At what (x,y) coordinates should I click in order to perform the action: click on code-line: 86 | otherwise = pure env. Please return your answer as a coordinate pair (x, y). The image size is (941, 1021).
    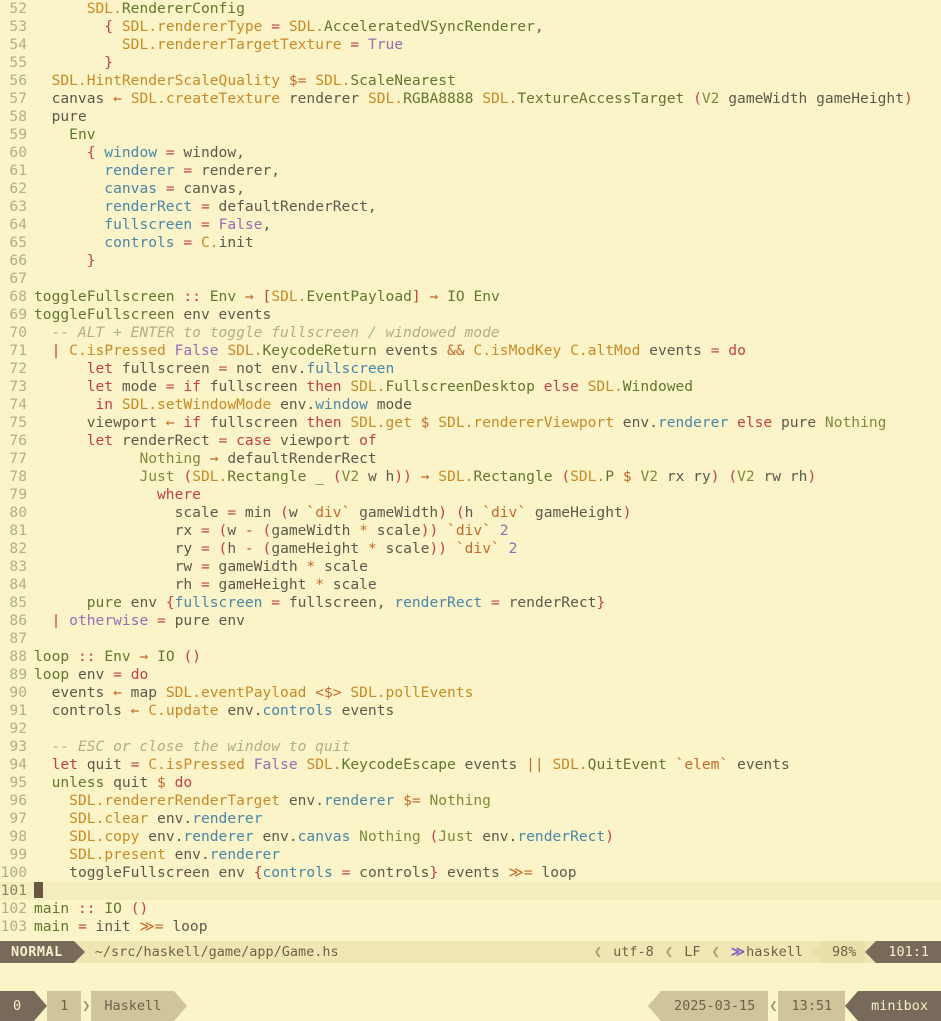
    Looking at the image, I should click on (470, 621).